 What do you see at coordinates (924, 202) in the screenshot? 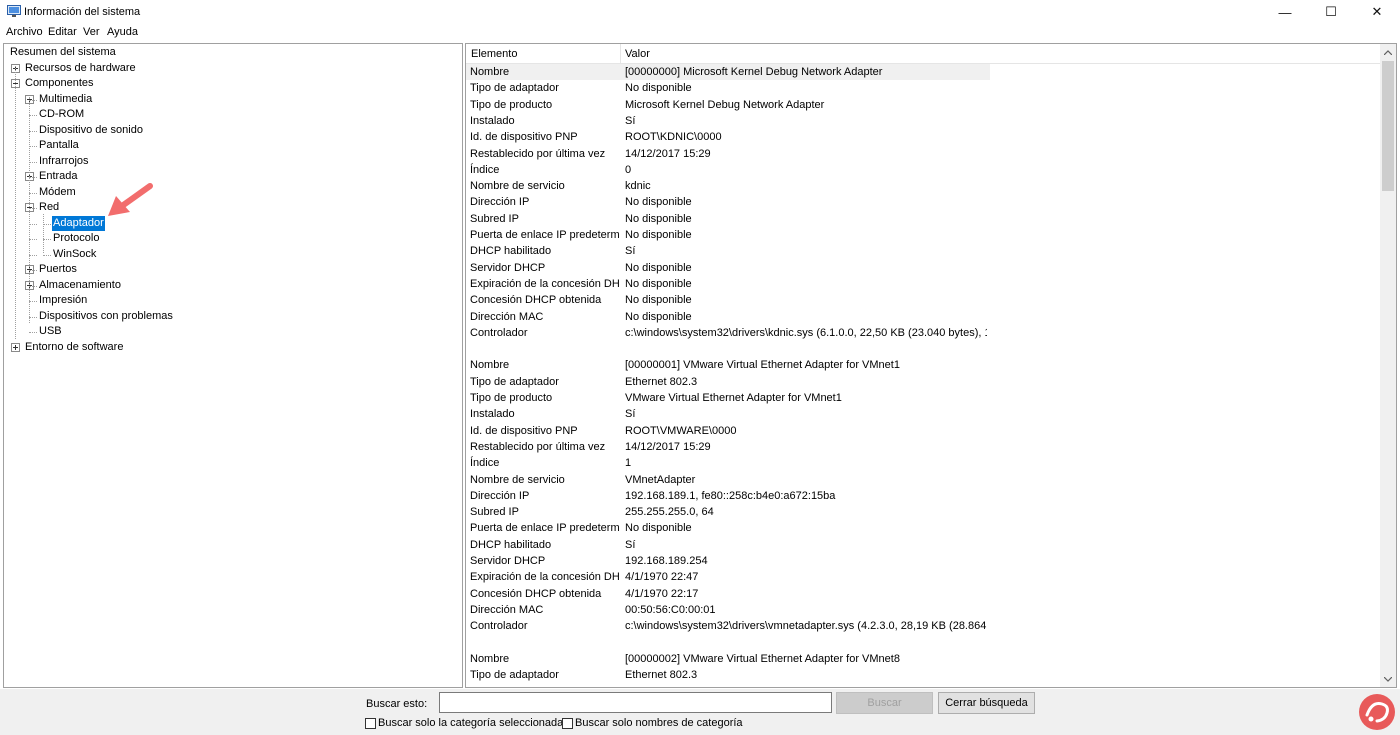
I see `table-row: Dirección IP No disponible` at bounding box center [924, 202].